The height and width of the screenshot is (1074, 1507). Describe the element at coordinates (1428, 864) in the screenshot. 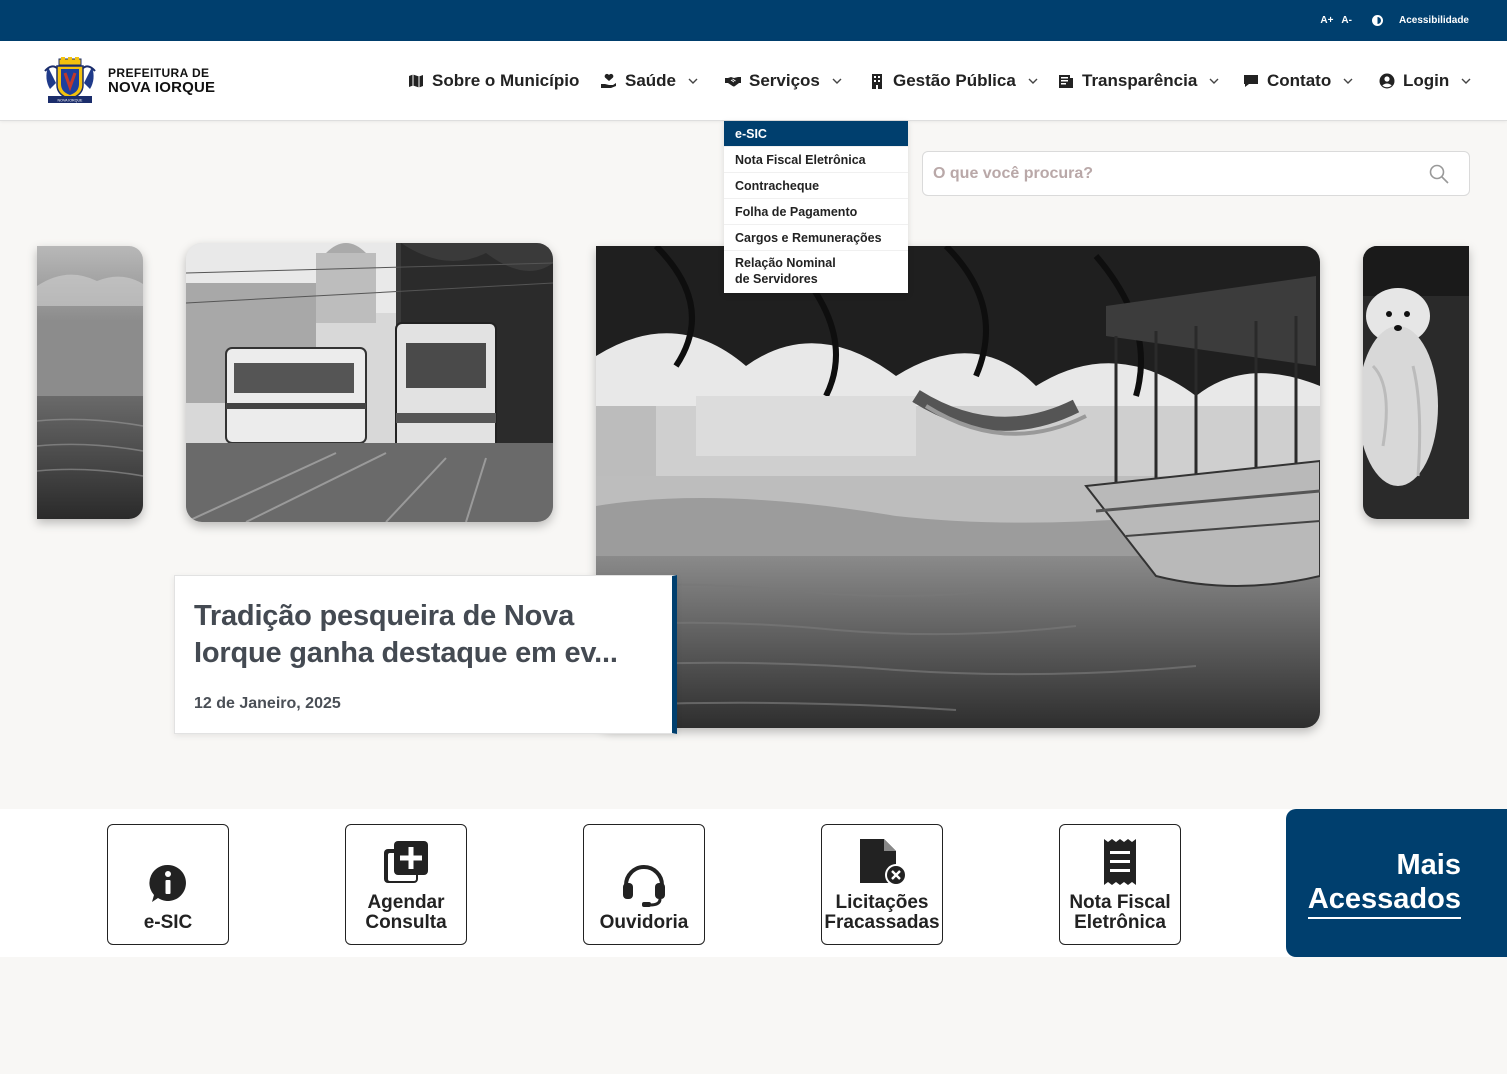

I see `mais-acessados-line-1: Mais` at that location.